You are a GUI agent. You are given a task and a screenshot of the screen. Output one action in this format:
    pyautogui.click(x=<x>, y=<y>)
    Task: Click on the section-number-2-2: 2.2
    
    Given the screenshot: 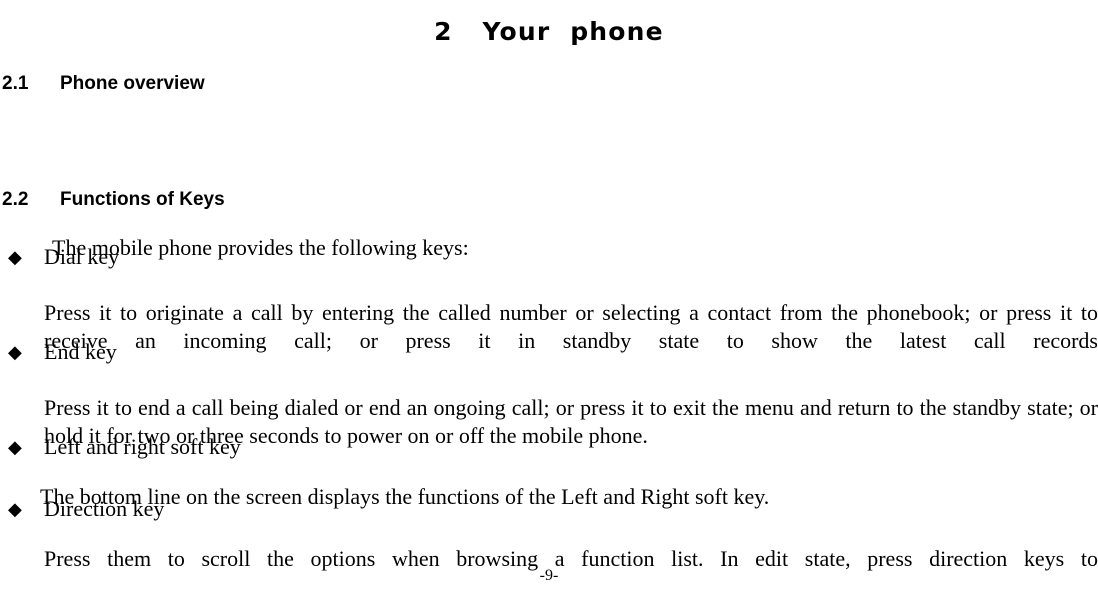 What is the action you would take?
    pyautogui.click(x=15, y=199)
    